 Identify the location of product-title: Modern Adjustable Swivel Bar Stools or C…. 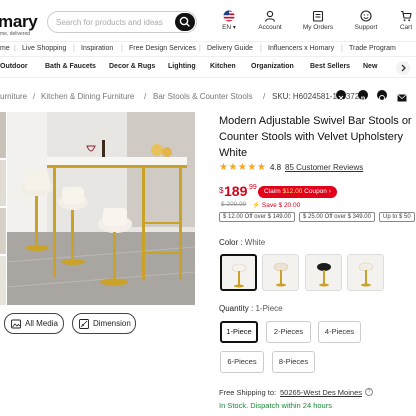
(315, 137).